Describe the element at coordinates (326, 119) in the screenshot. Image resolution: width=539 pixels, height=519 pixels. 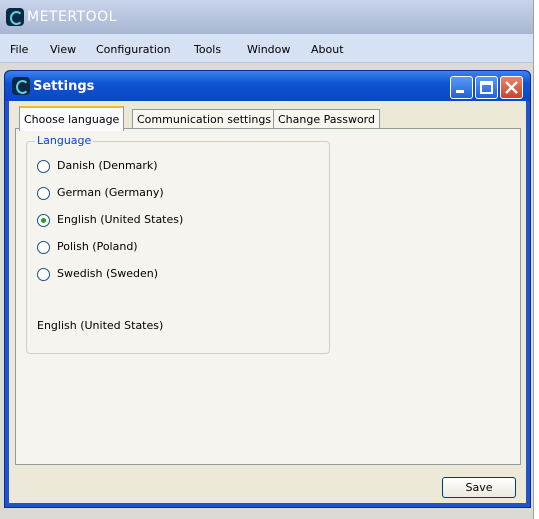
I see `tab-change-password: Change Password` at that location.